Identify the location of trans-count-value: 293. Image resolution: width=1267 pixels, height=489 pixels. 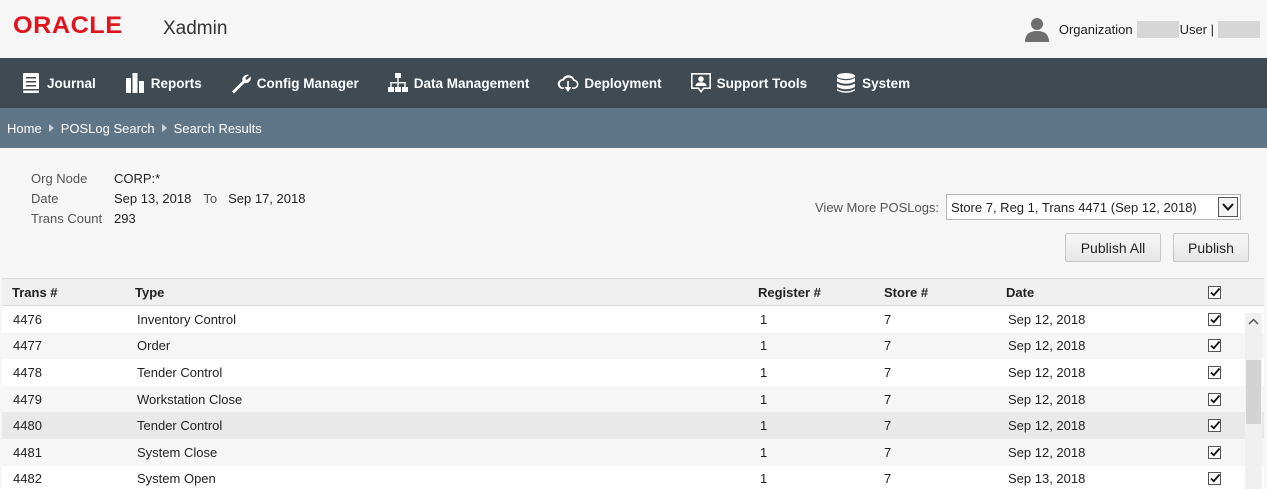
(125, 218).